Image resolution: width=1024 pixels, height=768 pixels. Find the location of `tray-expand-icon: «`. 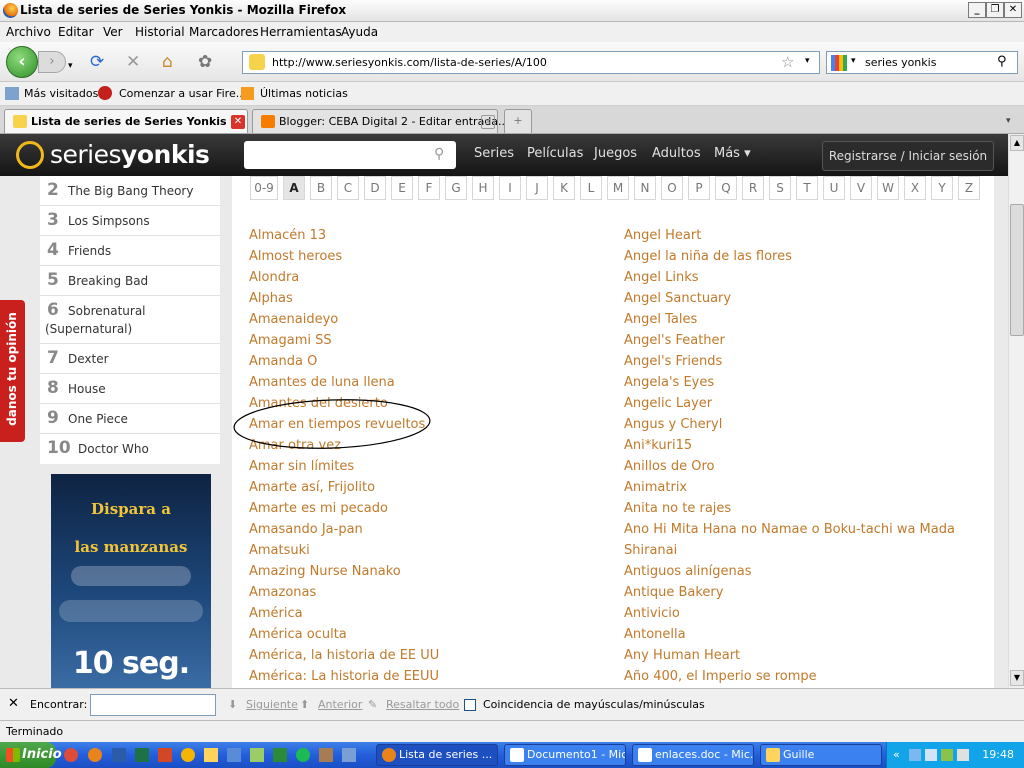

tray-expand-icon: « is located at coordinates (896, 754).